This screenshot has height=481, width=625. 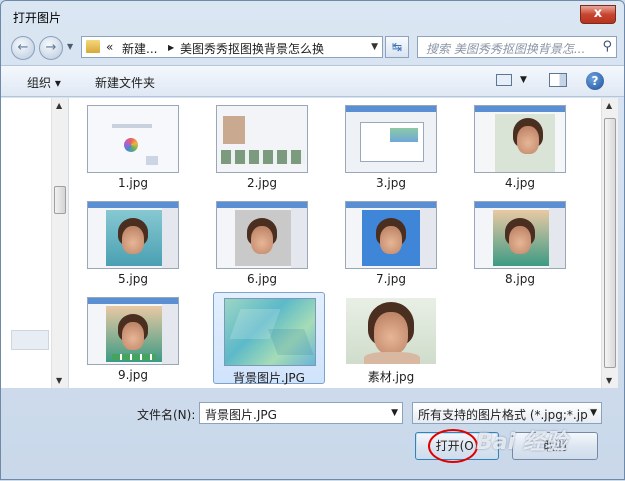 I want to click on dialog-title: 打开图片, so click(x=37, y=18).